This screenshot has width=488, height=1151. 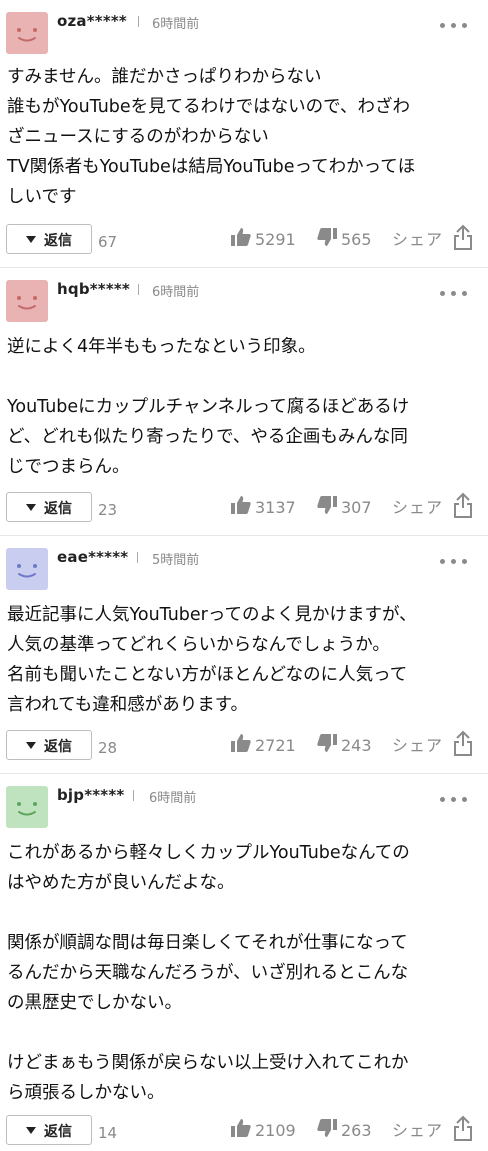 I want to click on reply-count: 23, so click(x=108, y=510).